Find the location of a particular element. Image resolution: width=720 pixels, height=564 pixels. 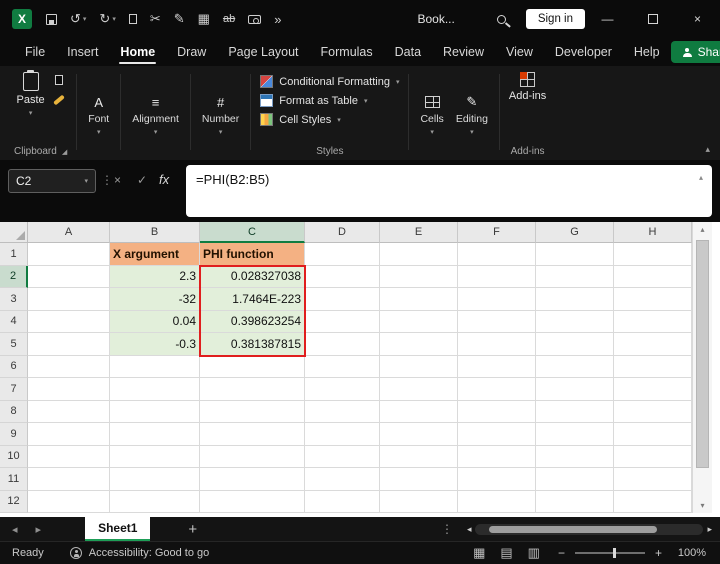

tab-developer: Developer is located at coordinates (583, 52).